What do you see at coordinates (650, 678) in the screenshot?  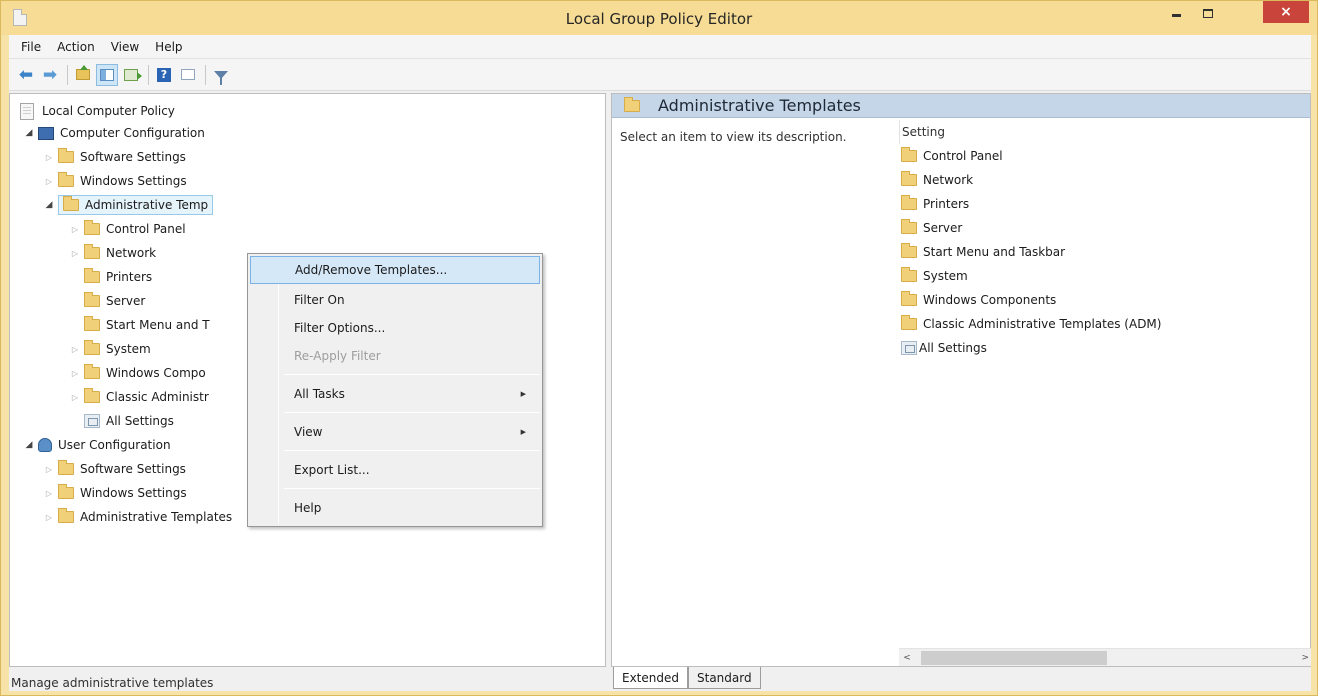 I see `tab-extended: Extended` at bounding box center [650, 678].